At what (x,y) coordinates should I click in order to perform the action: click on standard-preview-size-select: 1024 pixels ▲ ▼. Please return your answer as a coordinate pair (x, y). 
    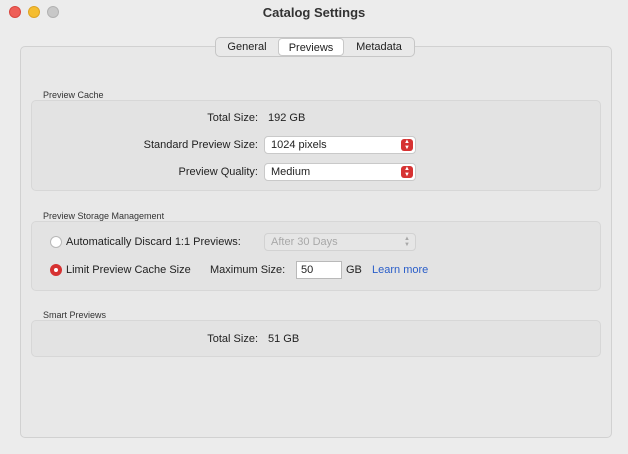
    Looking at the image, I should click on (340, 145).